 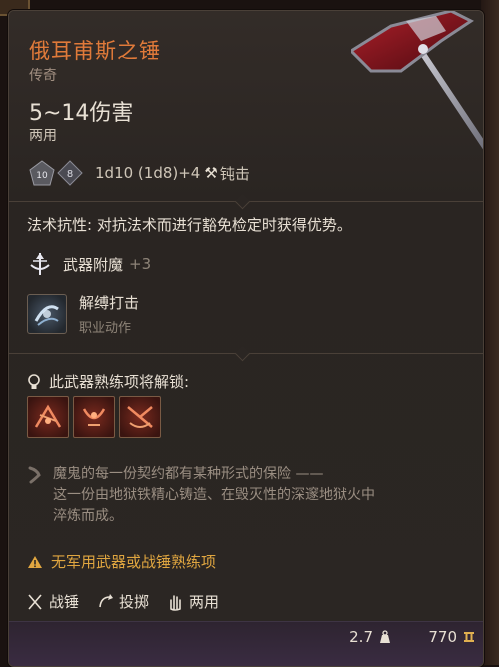 I want to click on proficiency-actions, so click(x=96, y=417).